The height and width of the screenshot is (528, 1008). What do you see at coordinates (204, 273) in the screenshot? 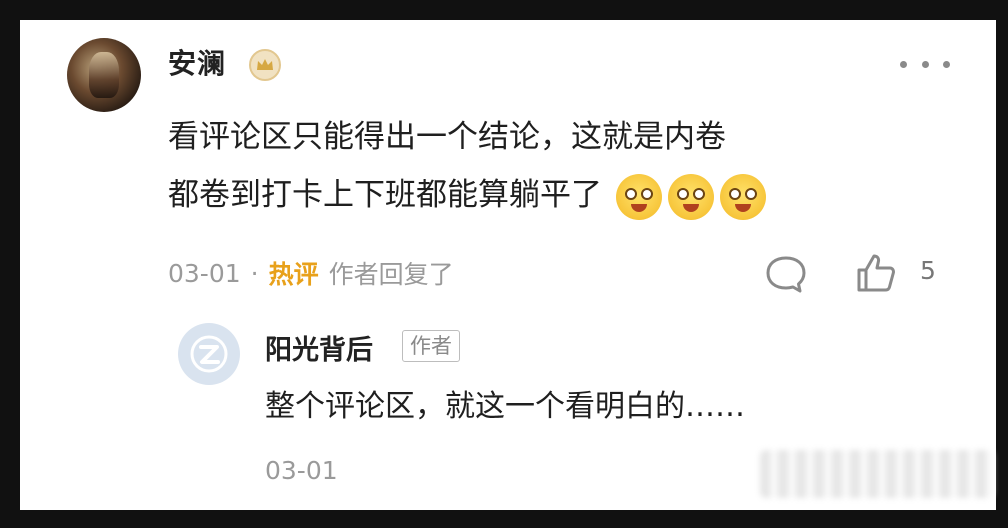
I see `comment-date: 03-01` at bounding box center [204, 273].